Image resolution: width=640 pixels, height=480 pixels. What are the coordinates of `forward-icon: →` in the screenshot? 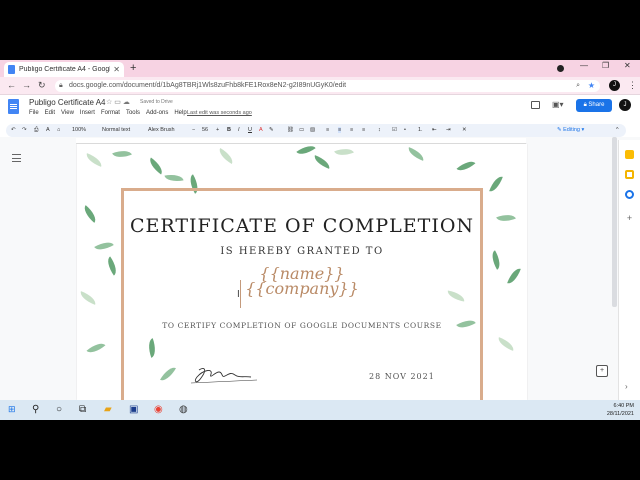 It's located at (26, 85).